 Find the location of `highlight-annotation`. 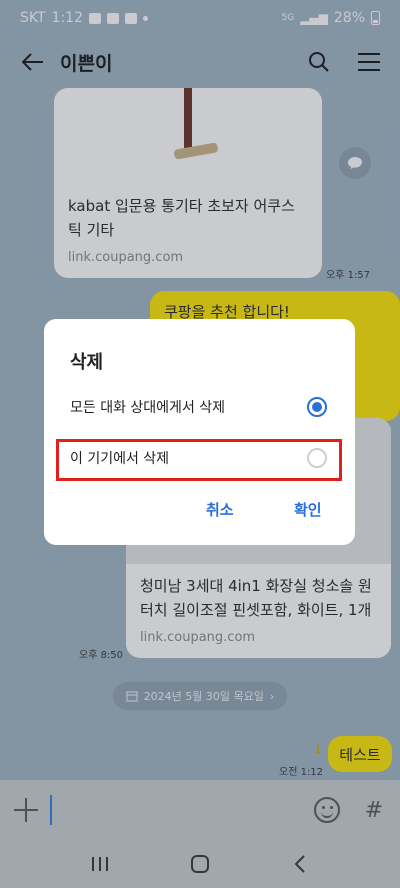

highlight-annotation is located at coordinates (199, 460).